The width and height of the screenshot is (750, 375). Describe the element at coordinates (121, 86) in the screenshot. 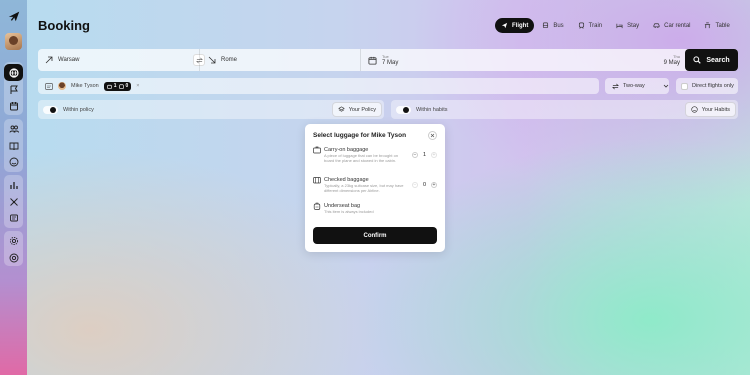

I see `checked-bag-icon` at that location.